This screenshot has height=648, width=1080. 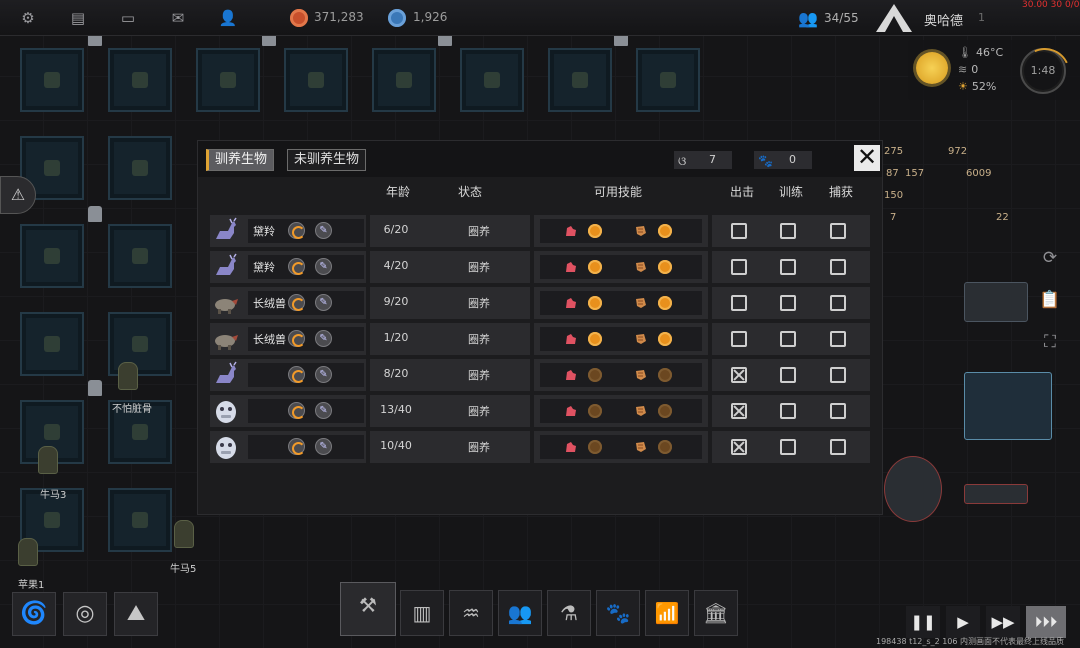 What do you see at coordinates (1050, 258) in the screenshot?
I see `rotate-icon: ⟳` at bounding box center [1050, 258].